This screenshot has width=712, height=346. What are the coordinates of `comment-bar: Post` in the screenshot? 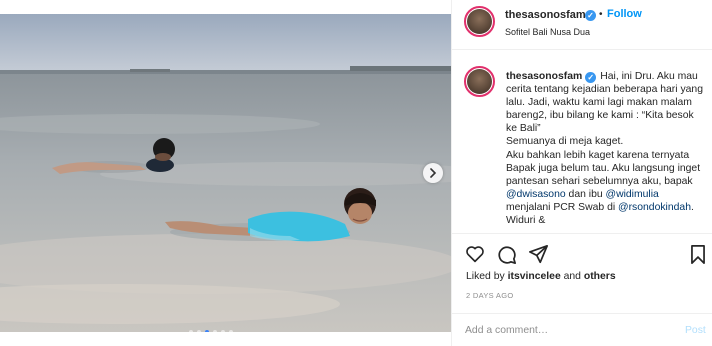 It's located at (582, 329).